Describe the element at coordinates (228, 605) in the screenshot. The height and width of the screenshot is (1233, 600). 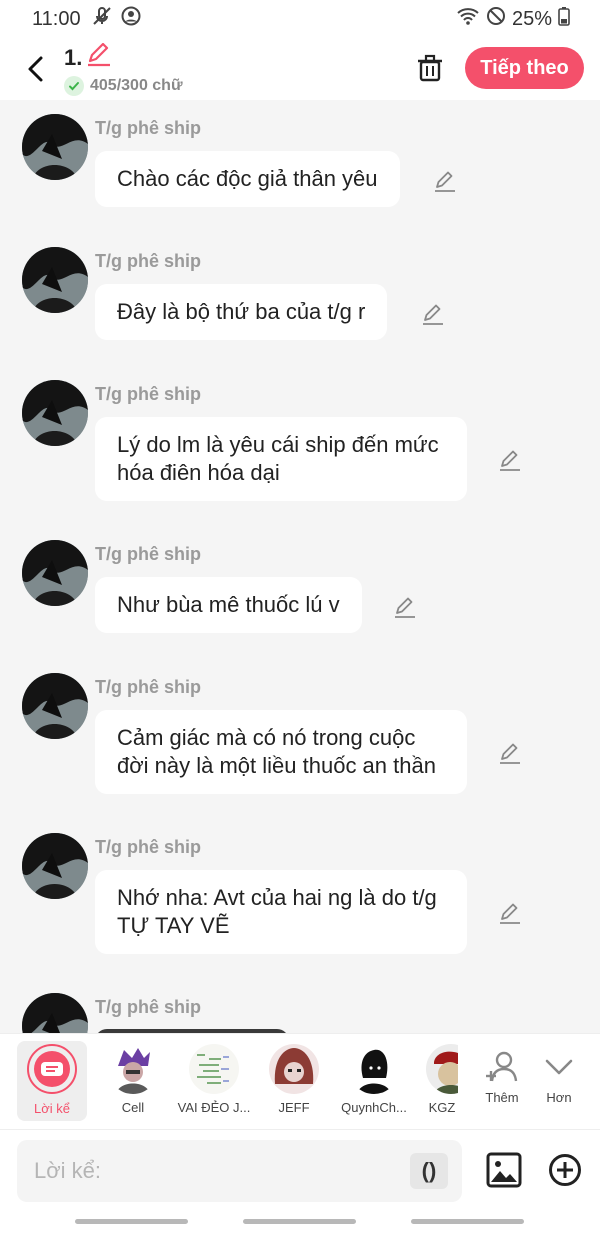
I see `message-bubble: Như bùa mê thuốc lú v` at that location.